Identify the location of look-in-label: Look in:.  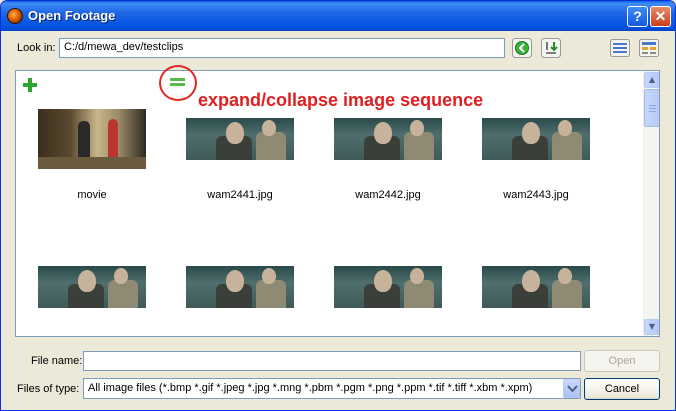
(36, 48).